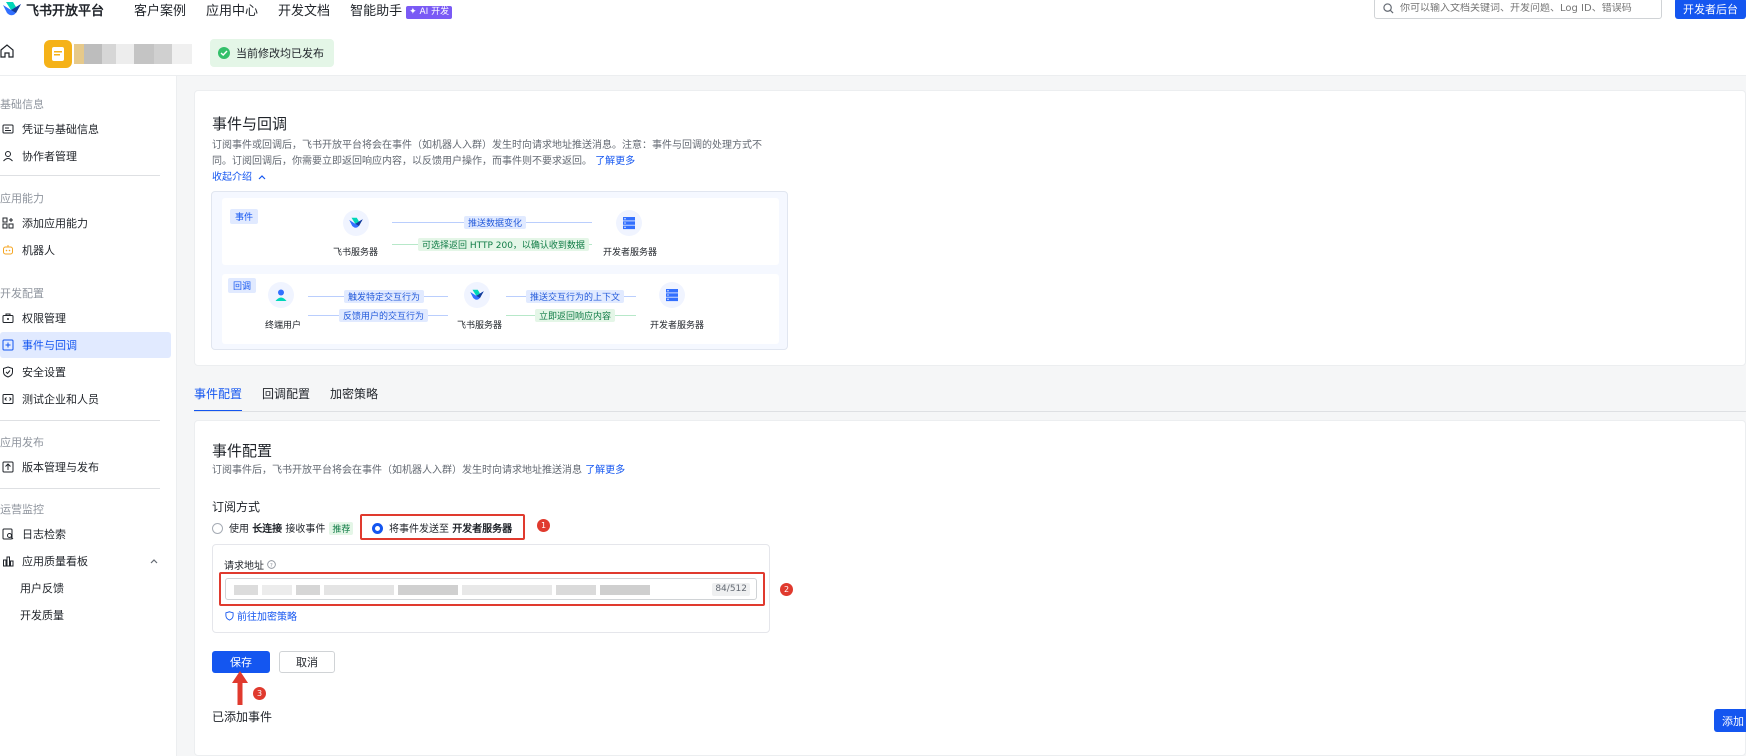  What do you see at coordinates (229, 615) in the screenshot?
I see `shield-icon` at bounding box center [229, 615].